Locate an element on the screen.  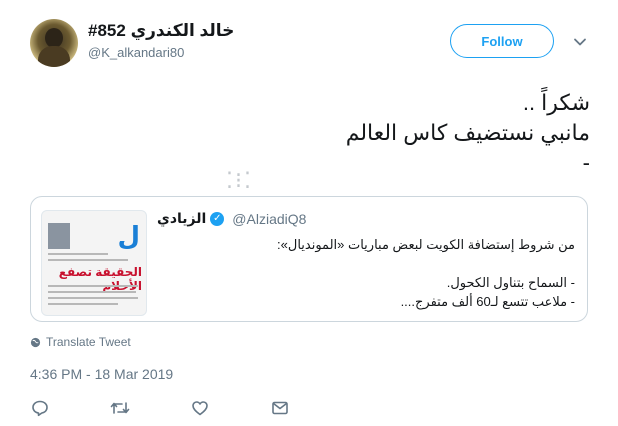
quoted-handle: @AlziadiQ8 is located at coordinates (269, 218).